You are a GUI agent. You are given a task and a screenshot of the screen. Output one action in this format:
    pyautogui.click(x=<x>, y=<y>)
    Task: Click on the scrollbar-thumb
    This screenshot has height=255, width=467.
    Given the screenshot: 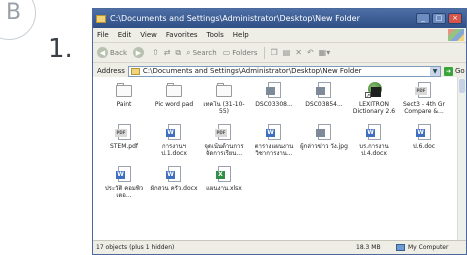 What is the action you would take?
    pyautogui.click(x=462, y=86)
    